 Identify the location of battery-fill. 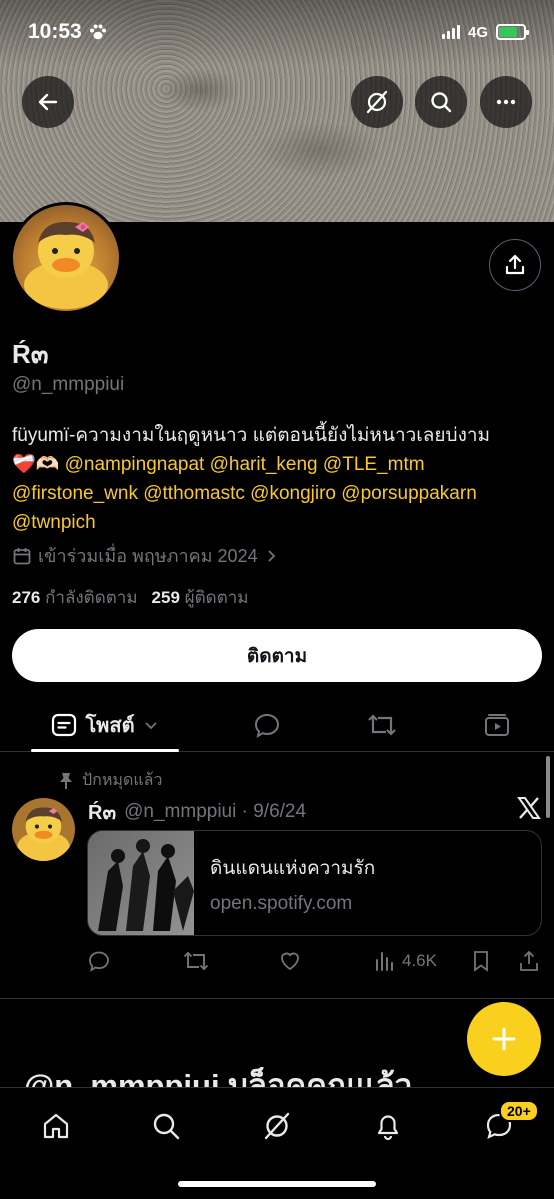
(508, 32).